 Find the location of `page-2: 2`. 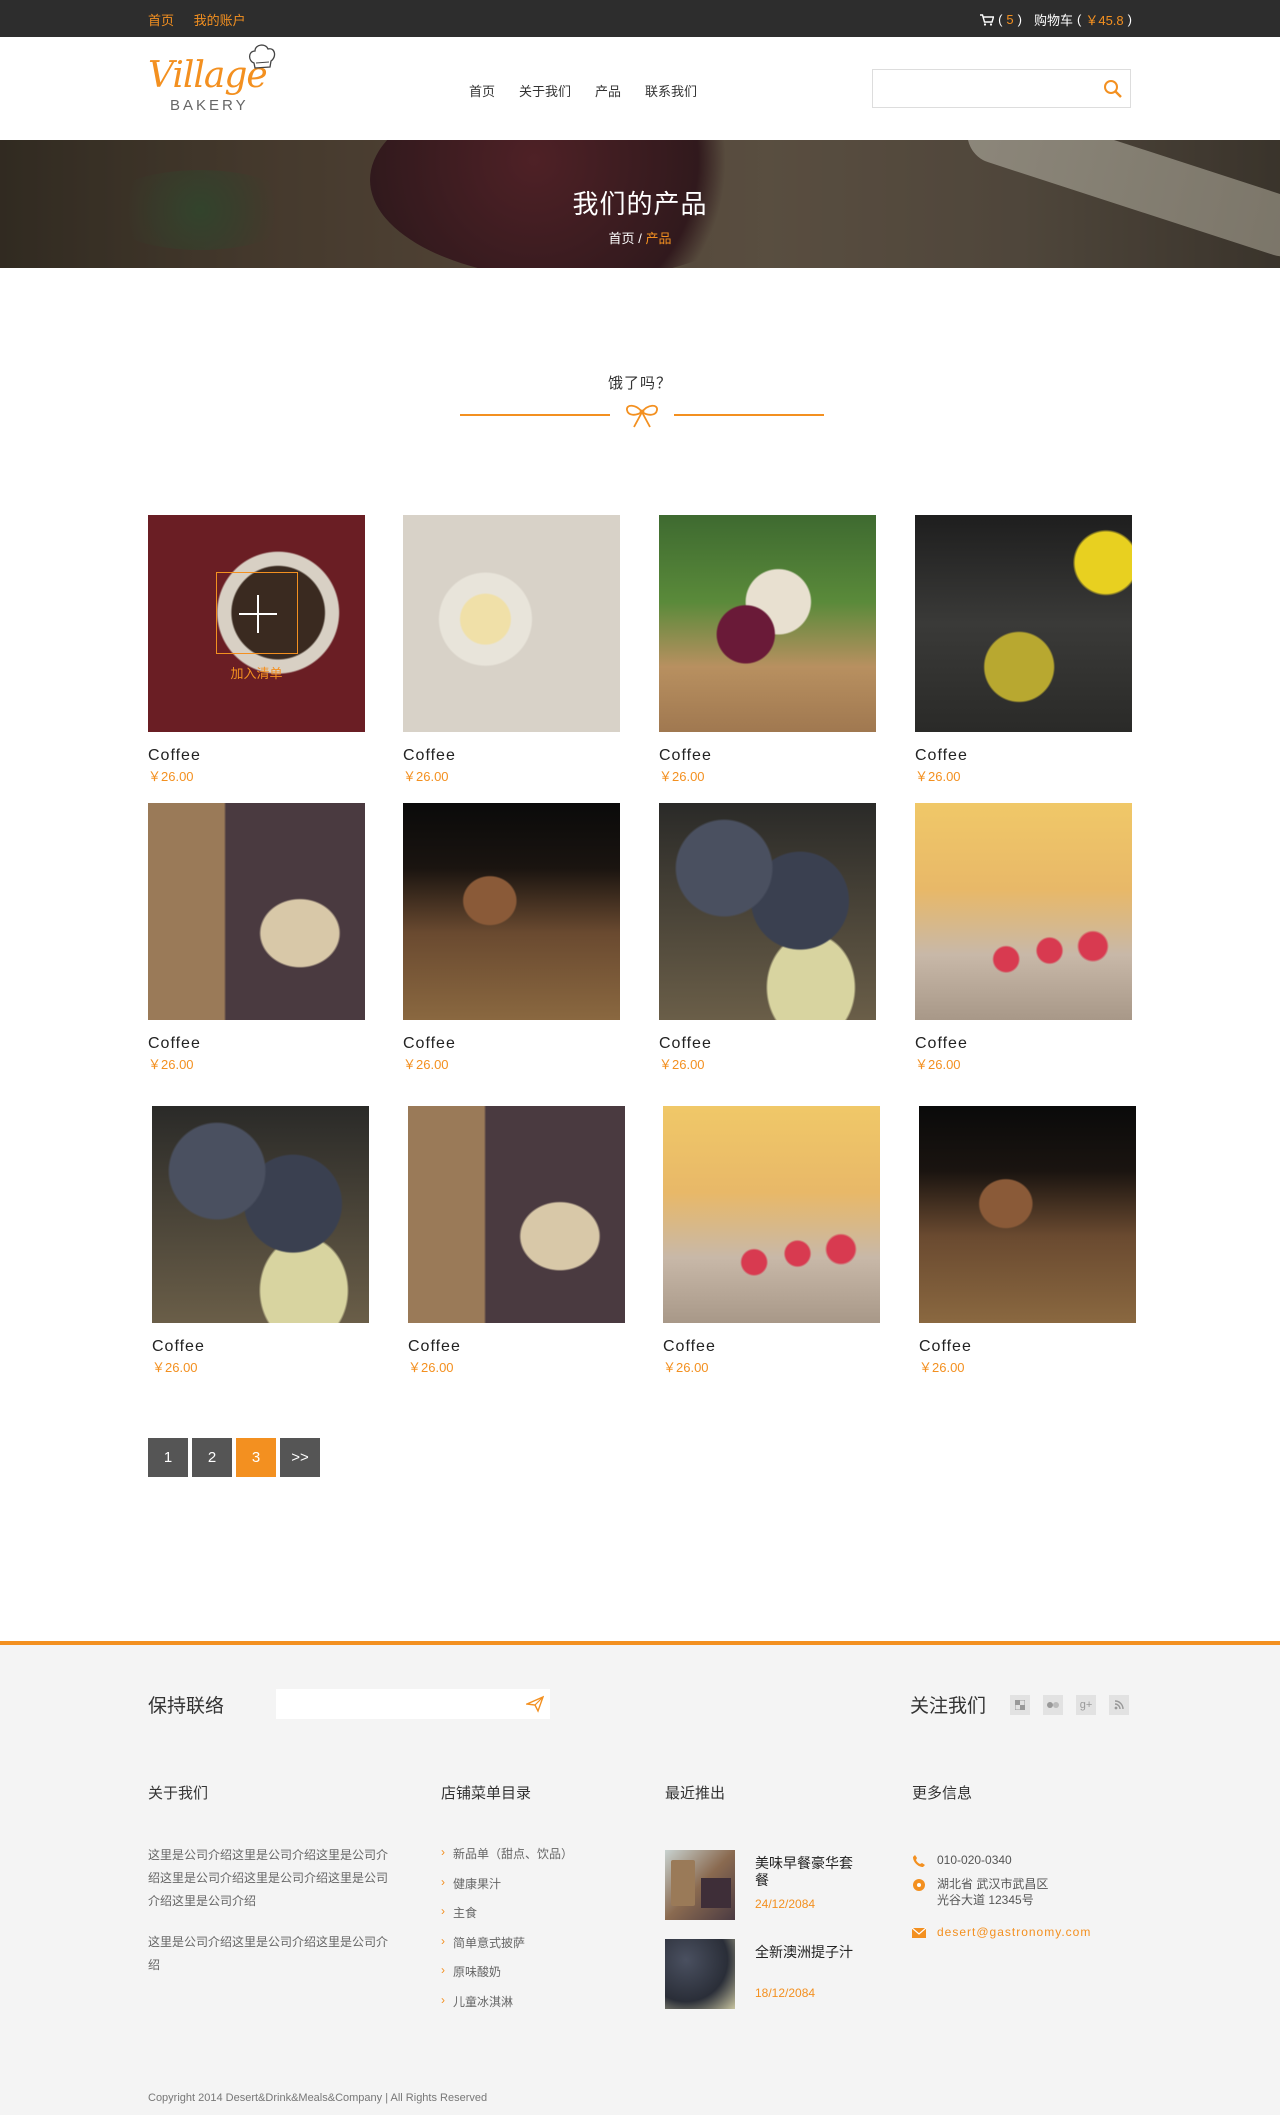

page-2: 2 is located at coordinates (212, 1457).